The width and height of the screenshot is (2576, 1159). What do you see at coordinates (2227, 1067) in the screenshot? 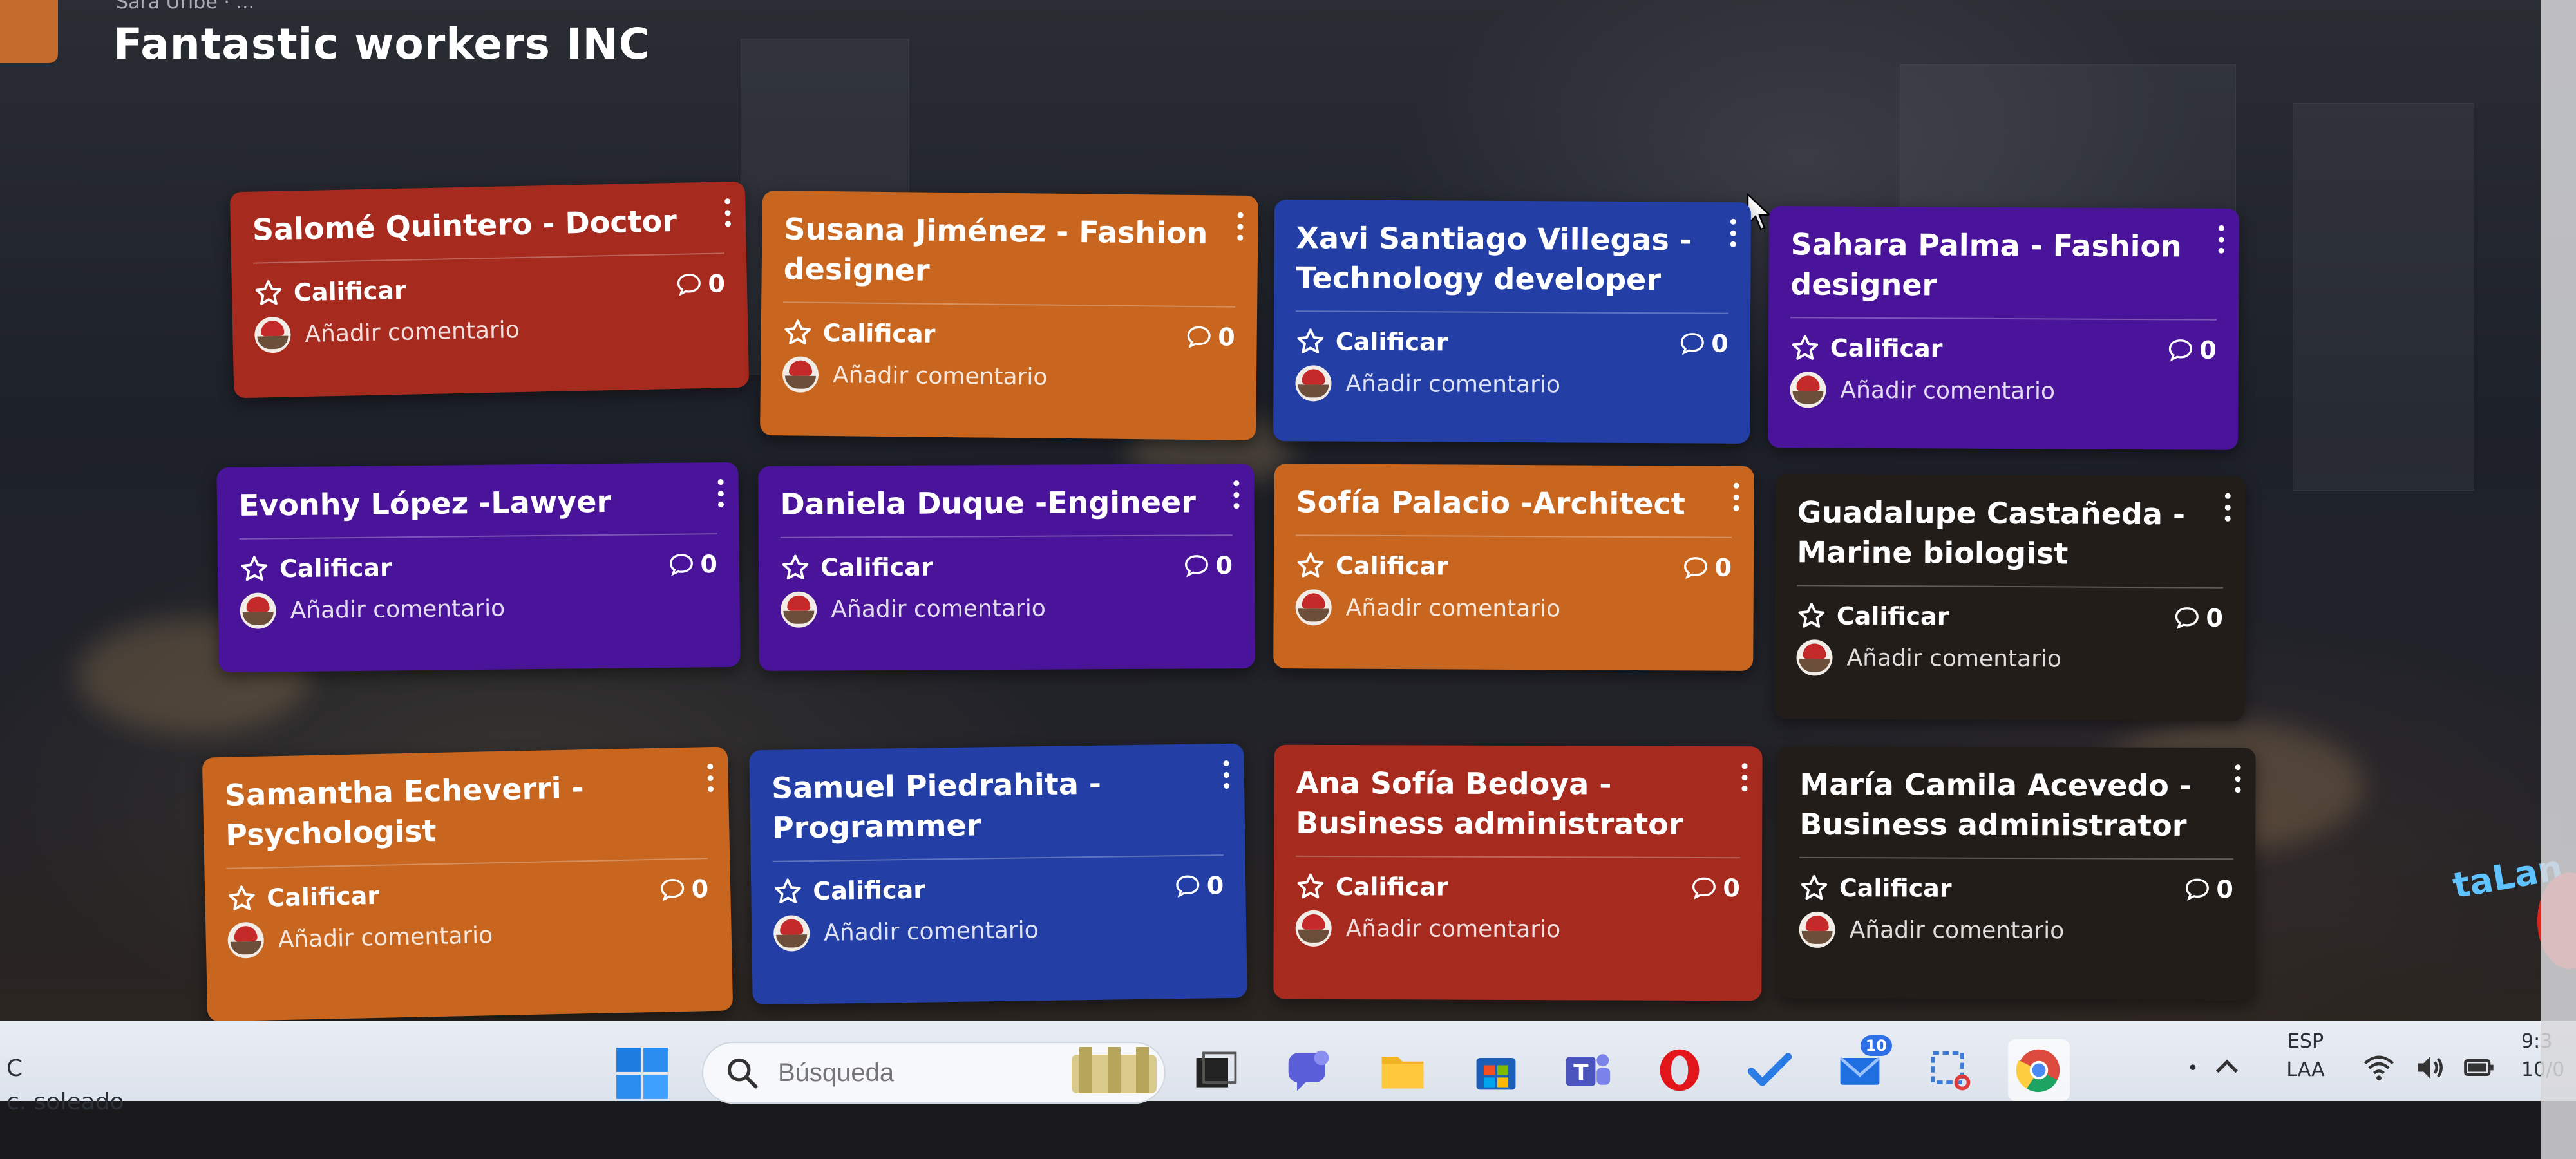
I see `chevron-up-icon` at bounding box center [2227, 1067].